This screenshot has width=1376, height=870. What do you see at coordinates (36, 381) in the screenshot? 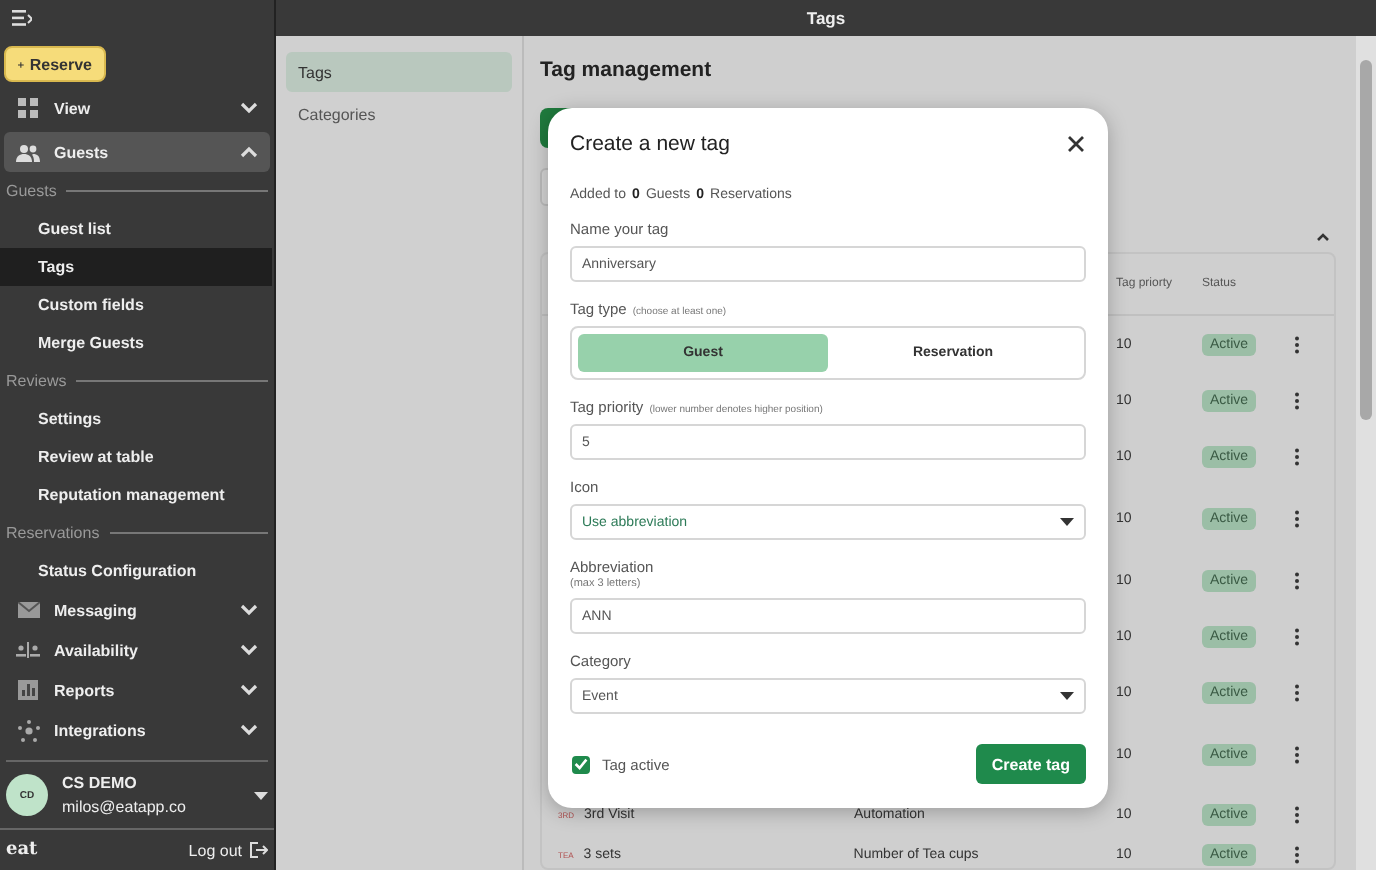
I see `section-heading: Reviews` at bounding box center [36, 381].